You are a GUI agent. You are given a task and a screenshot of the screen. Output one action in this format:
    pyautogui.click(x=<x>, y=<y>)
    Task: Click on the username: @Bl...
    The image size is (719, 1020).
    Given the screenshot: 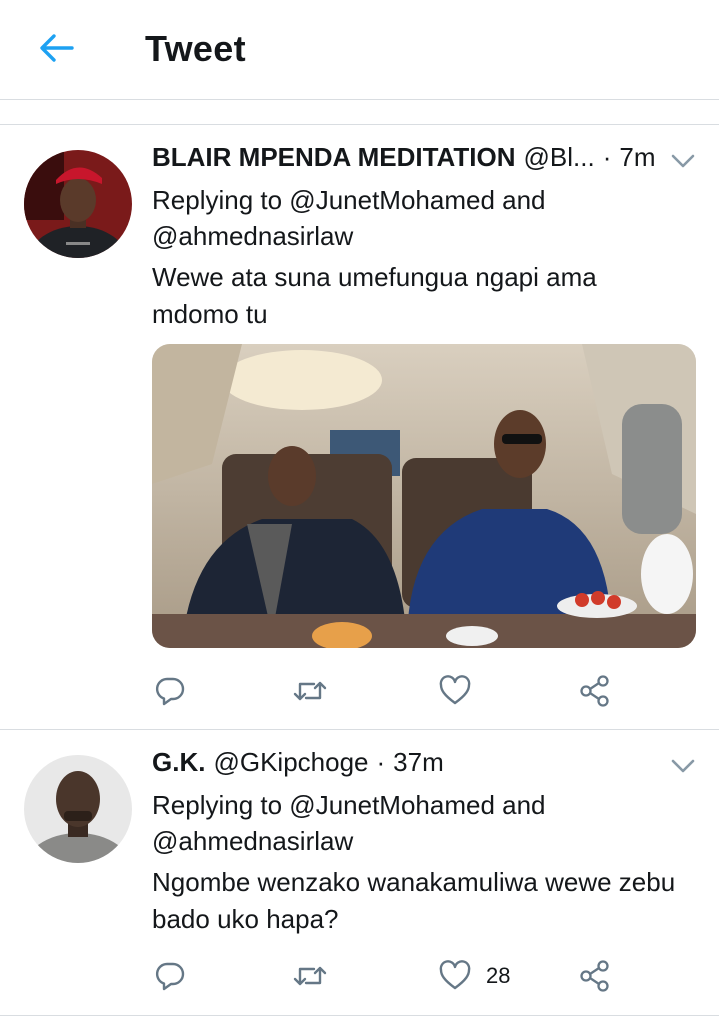 What is the action you would take?
    pyautogui.click(x=559, y=157)
    